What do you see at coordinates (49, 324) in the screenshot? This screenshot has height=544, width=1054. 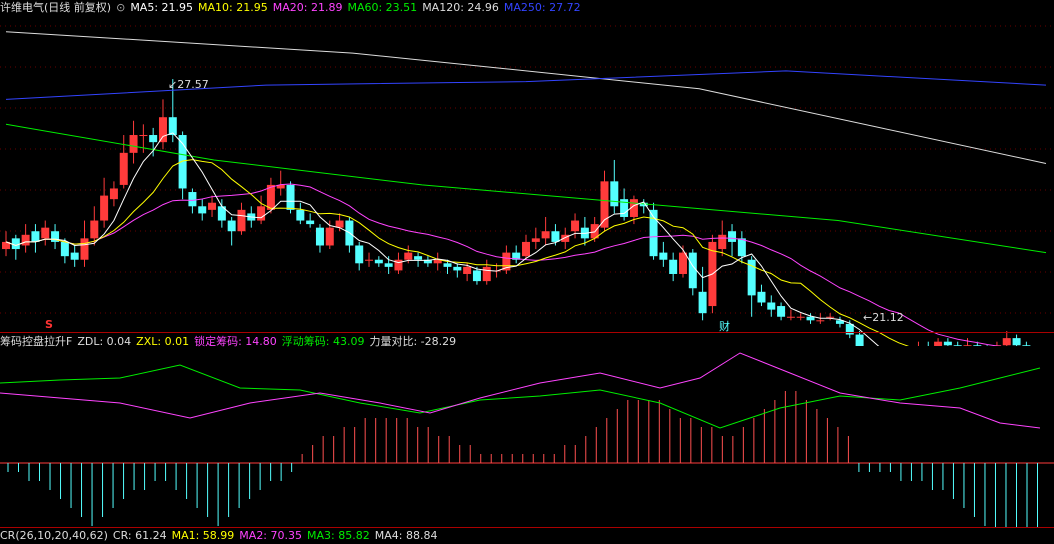 I see `signal-s-marker: S` at bounding box center [49, 324].